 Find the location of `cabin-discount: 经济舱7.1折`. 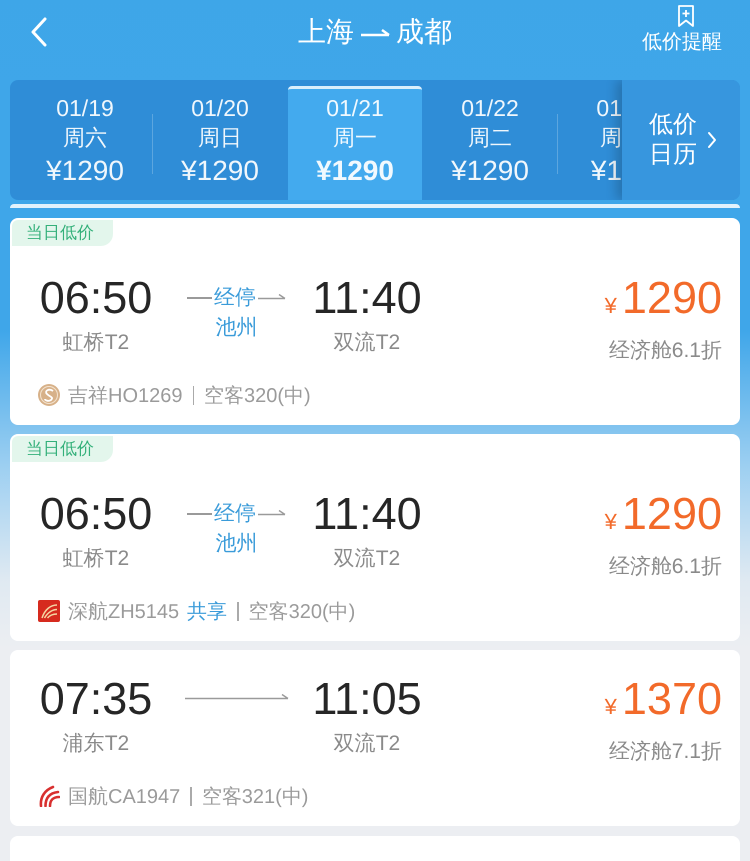

cabin-discount: 经济舱7.1折 is located at coordinates (665, 752).